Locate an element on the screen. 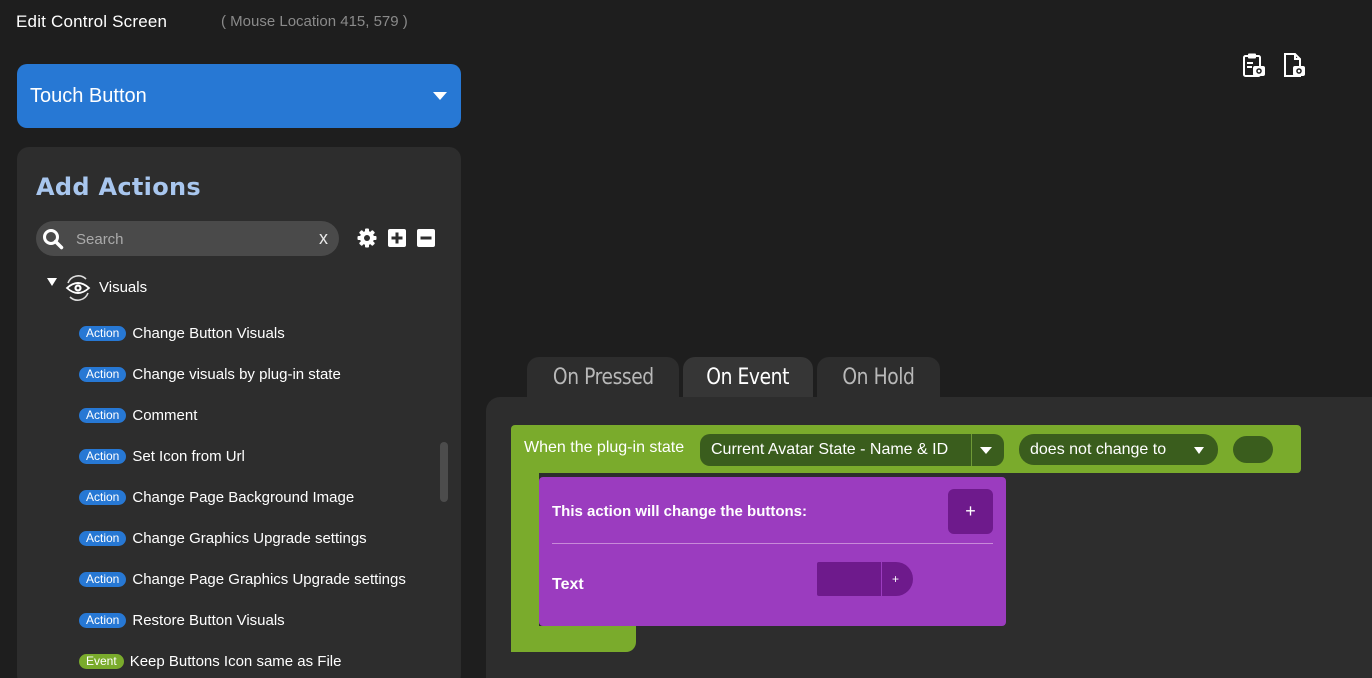 The height and width of the screenshot is (678, 1372). list-item-label: Change Page Background Image is located at coordinates (243, 497).